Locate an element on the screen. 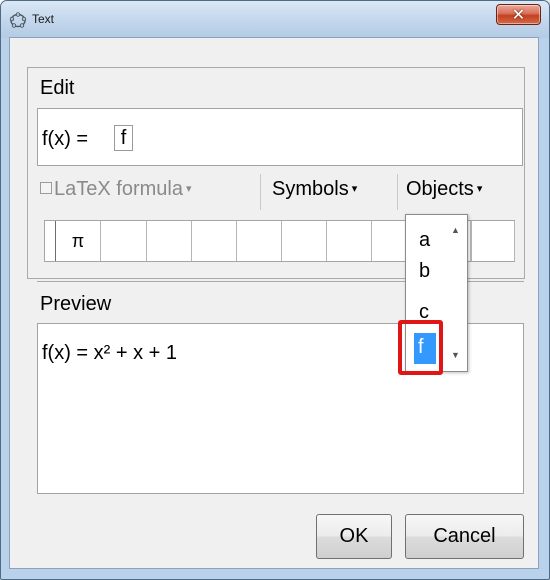 Image resolution: width=550 pixels, height=580 pixels. edit-text-field is located at coordinates (280, 137).